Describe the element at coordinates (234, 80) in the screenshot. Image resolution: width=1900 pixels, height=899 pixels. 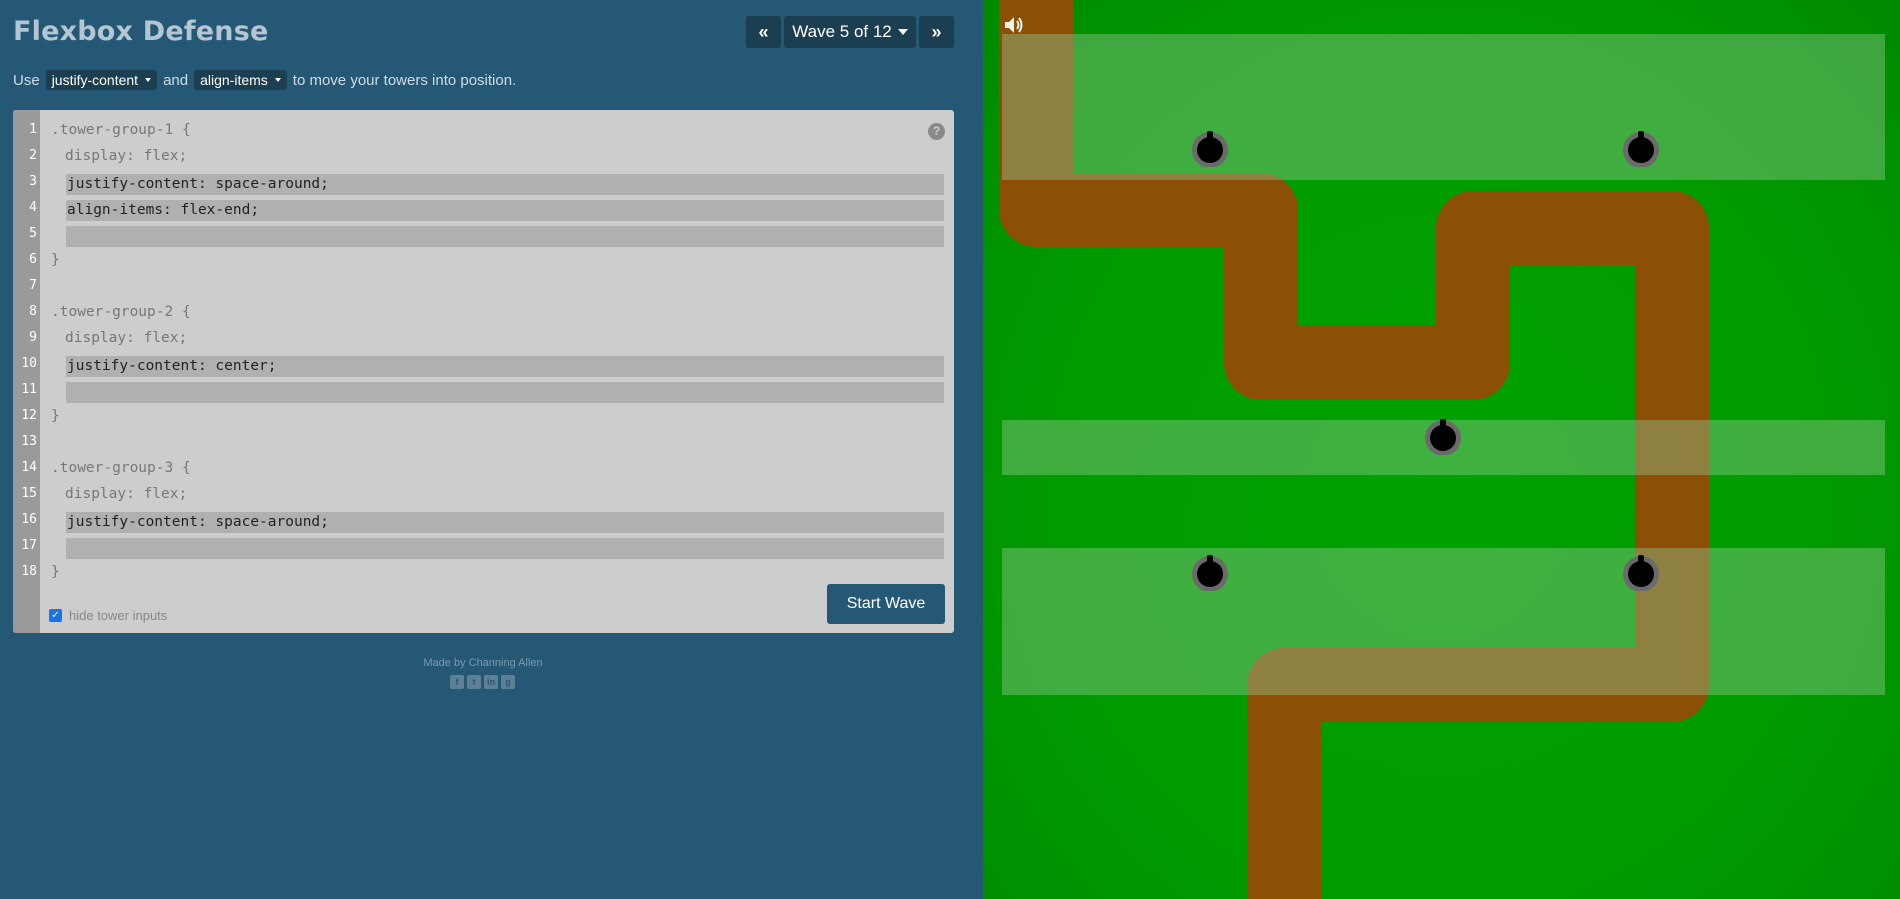
I see `prop2-label: align-items` at that location.